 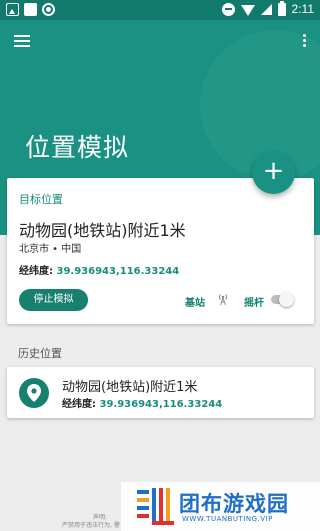 What do you see at coordinates (254, 303) in the screenshot?
I see `joystick-label: 摇杆` at bounding box center [254, 303].